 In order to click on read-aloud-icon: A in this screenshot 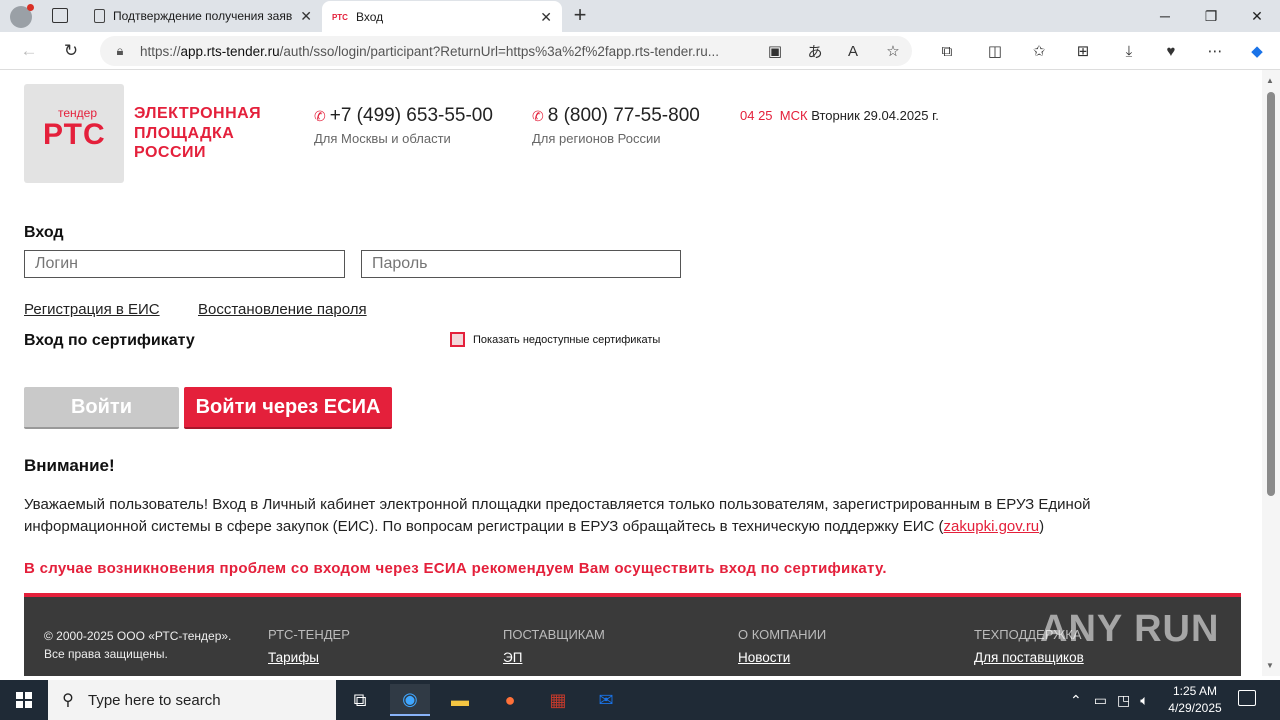, I will do `click(853, 51)`.